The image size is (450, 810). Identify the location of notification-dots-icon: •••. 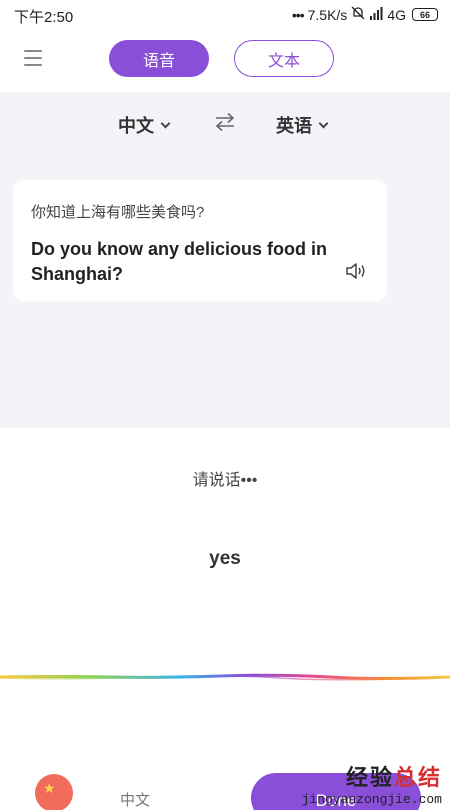
(298, 14).